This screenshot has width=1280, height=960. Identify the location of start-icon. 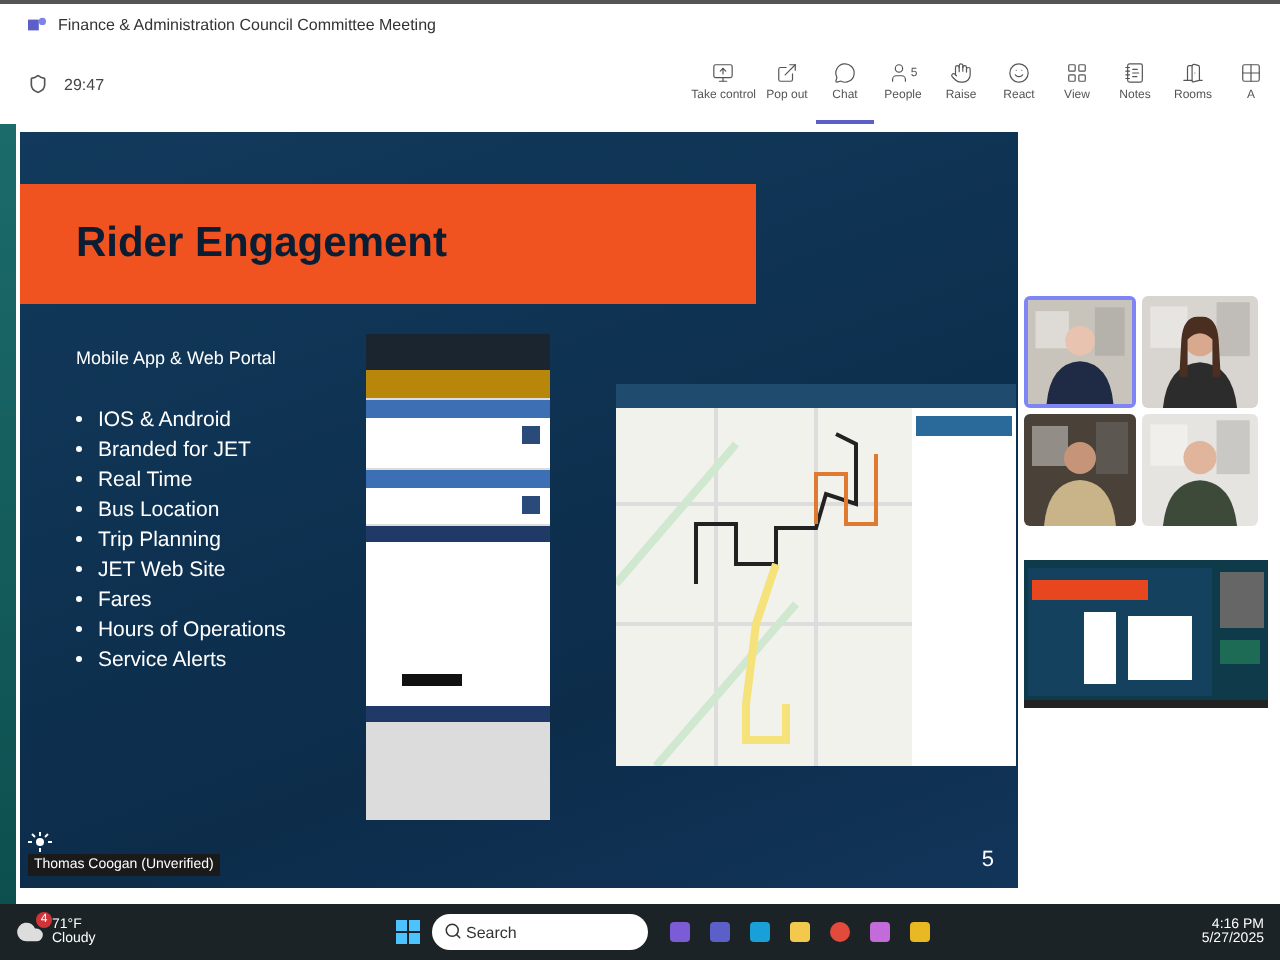
(408, 932).